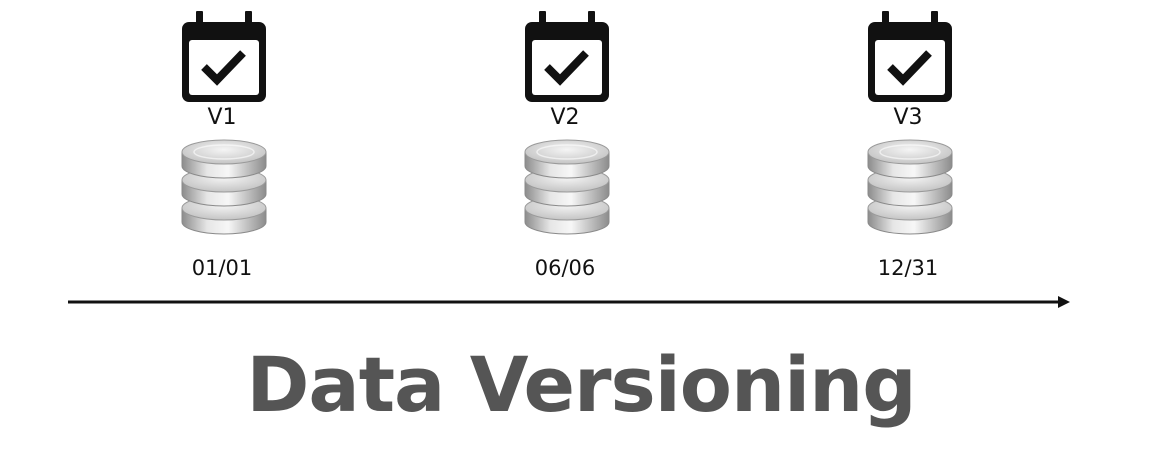  I want to click on version-block-v1: V1 01/01, so click(222, 145).